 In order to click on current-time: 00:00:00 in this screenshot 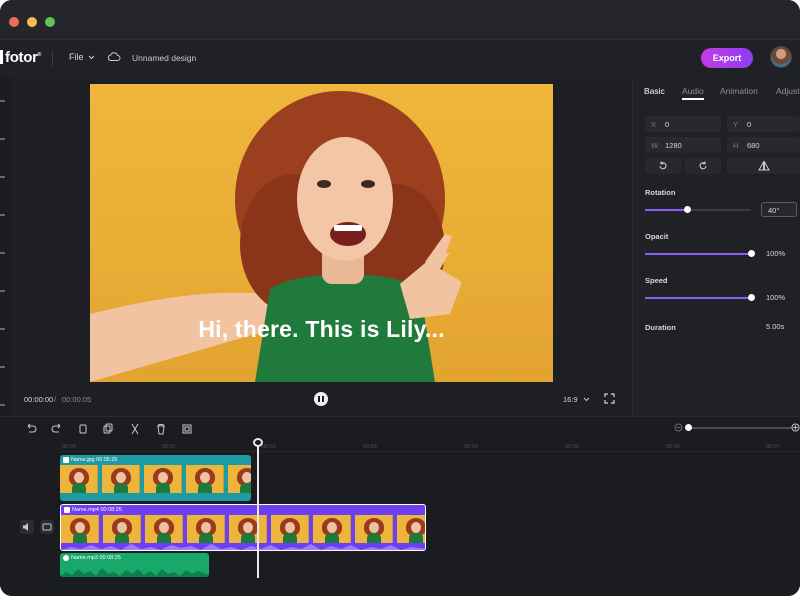, I will do `click(39, 399)`.